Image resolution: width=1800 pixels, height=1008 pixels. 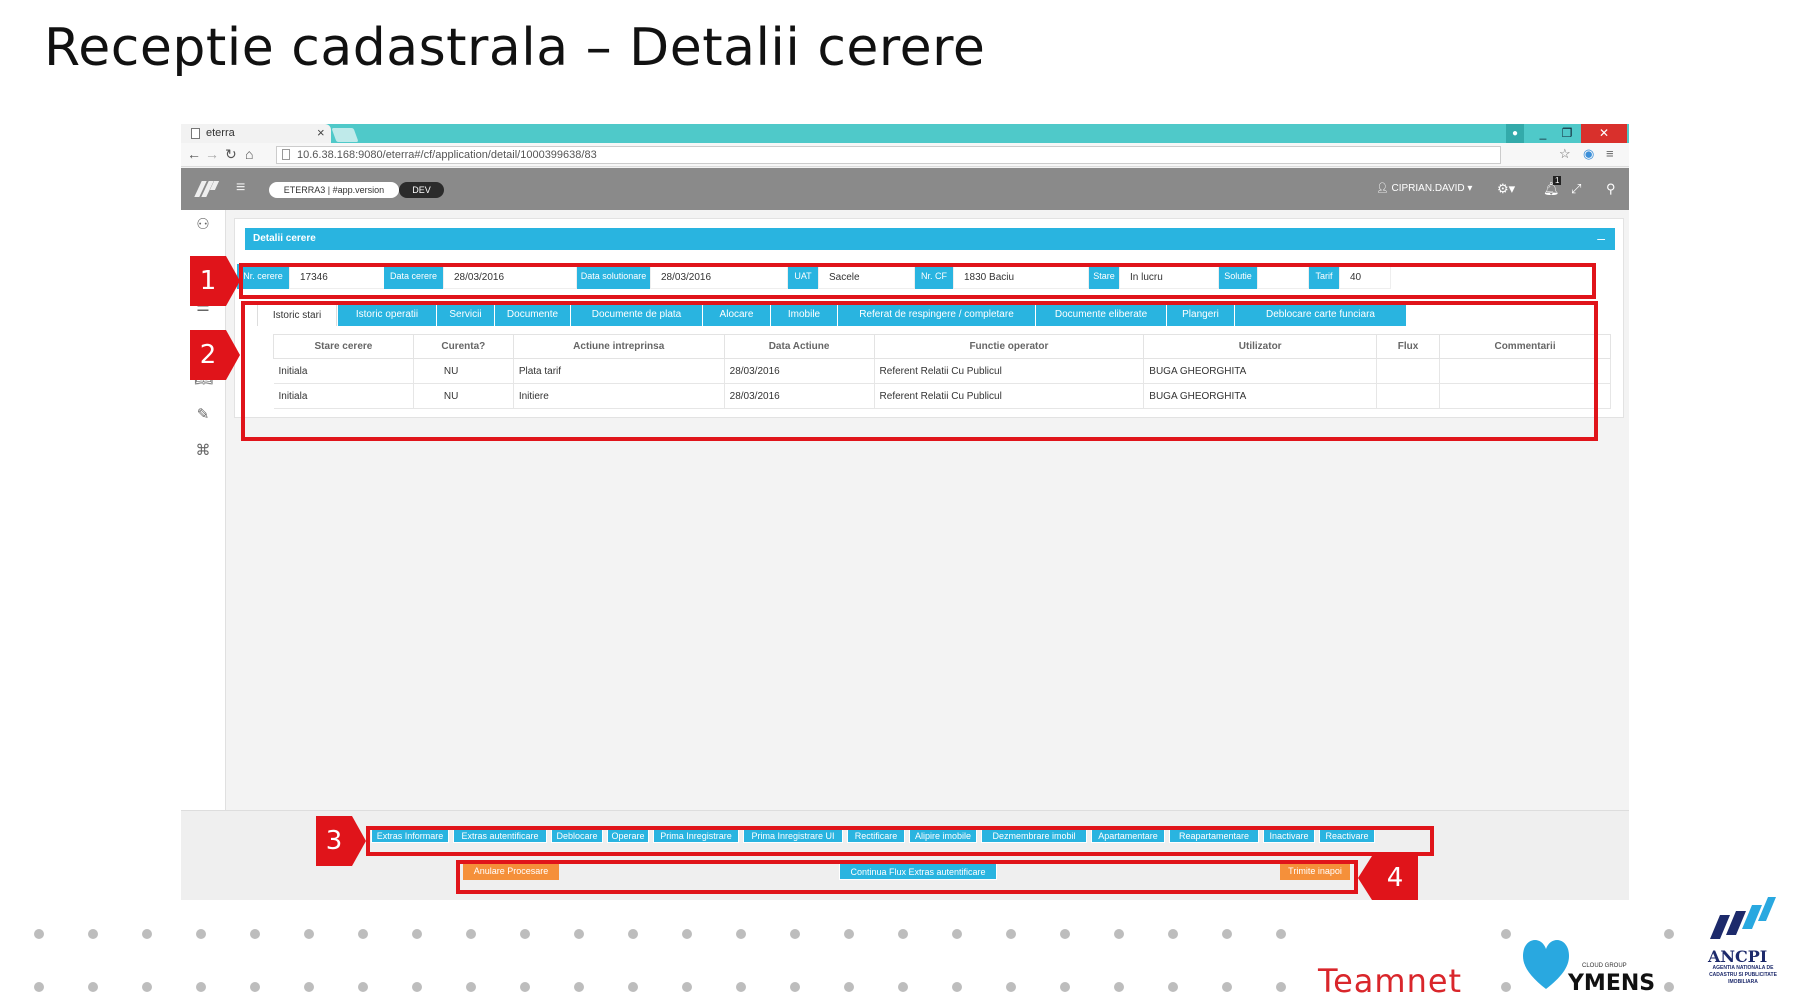 I want to click on annotation-number: 3, so click(x=334, y=841).